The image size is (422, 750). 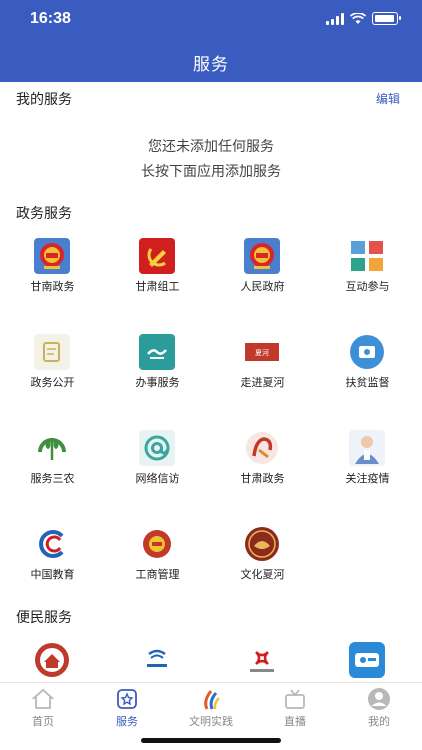 What do you see at coordinates (157, 478) in the screenshot?
I see `gov-service-item-label: 网络信访` at bounding box center [157, 478].